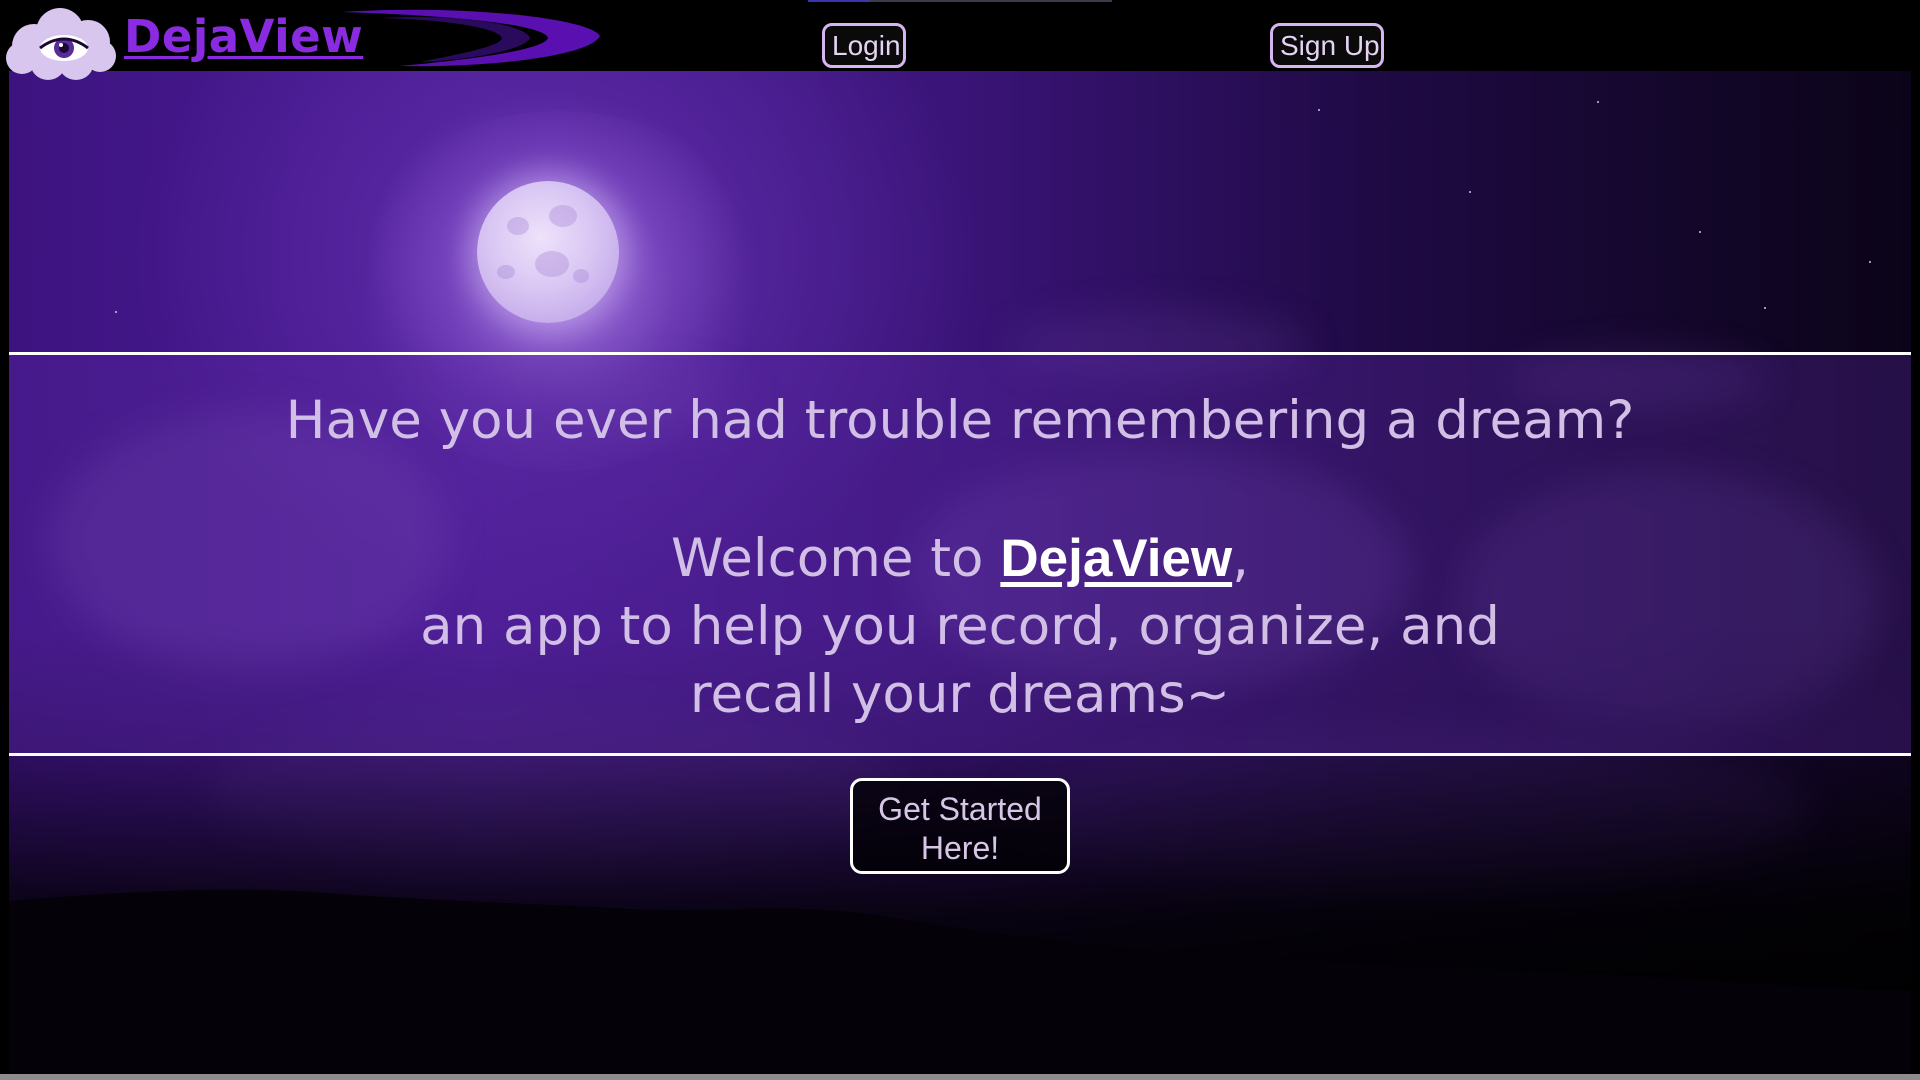 The width and height of the screenshot is (1920, 1080). I want to click on welcome-suffix: ,, so click(1240, 558).